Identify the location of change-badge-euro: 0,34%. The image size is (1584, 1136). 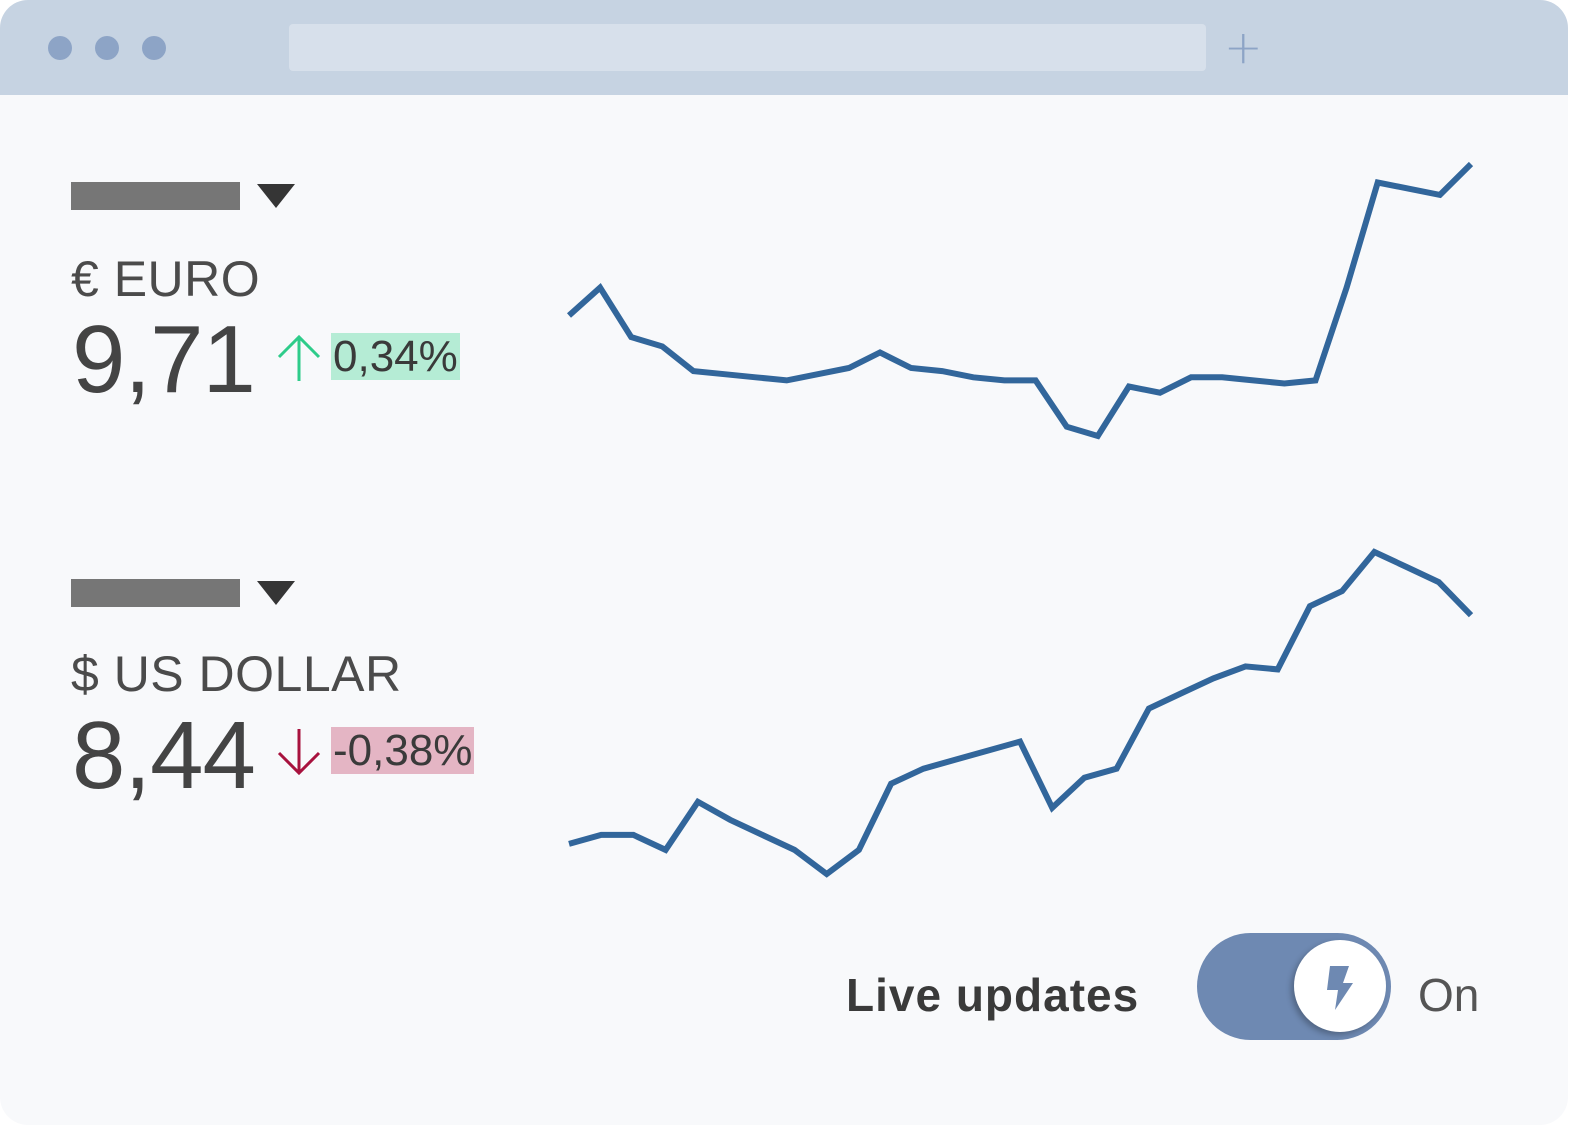
(395, 356).